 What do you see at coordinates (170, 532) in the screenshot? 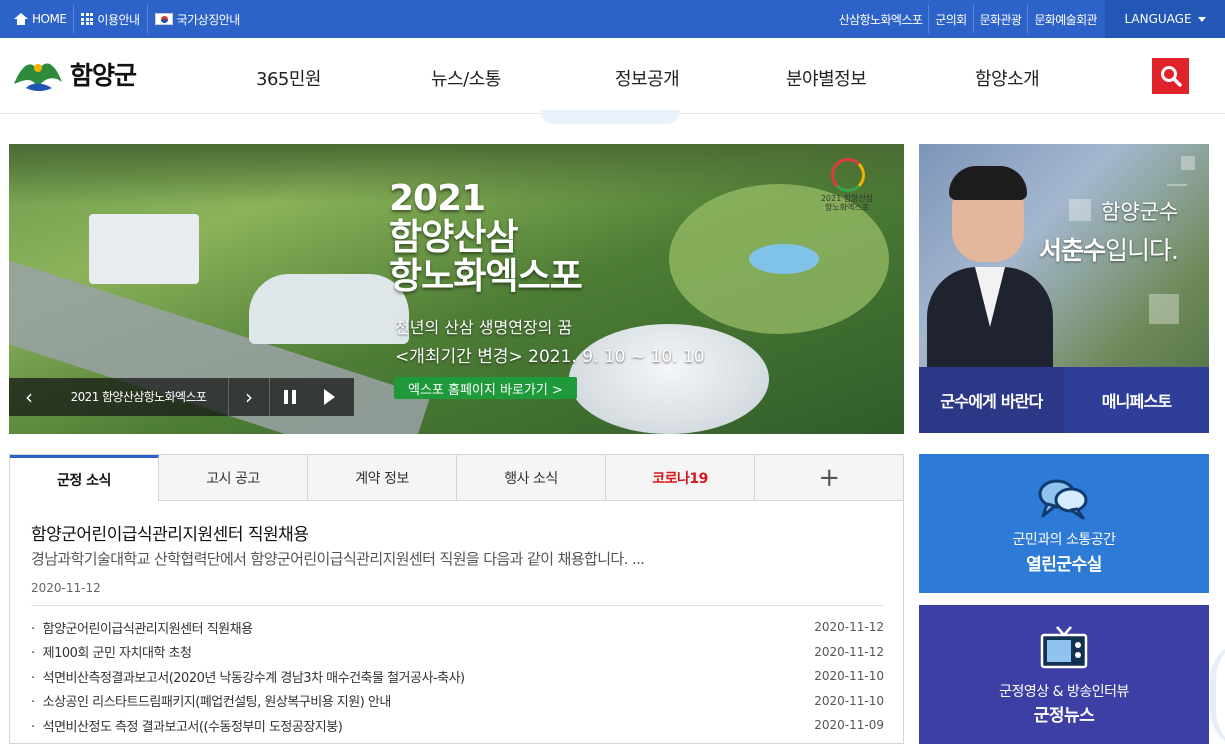
I see `featured-news-title: 함양군어린이급식관리지원센터 직원채용` at bounding box center [170, 532].